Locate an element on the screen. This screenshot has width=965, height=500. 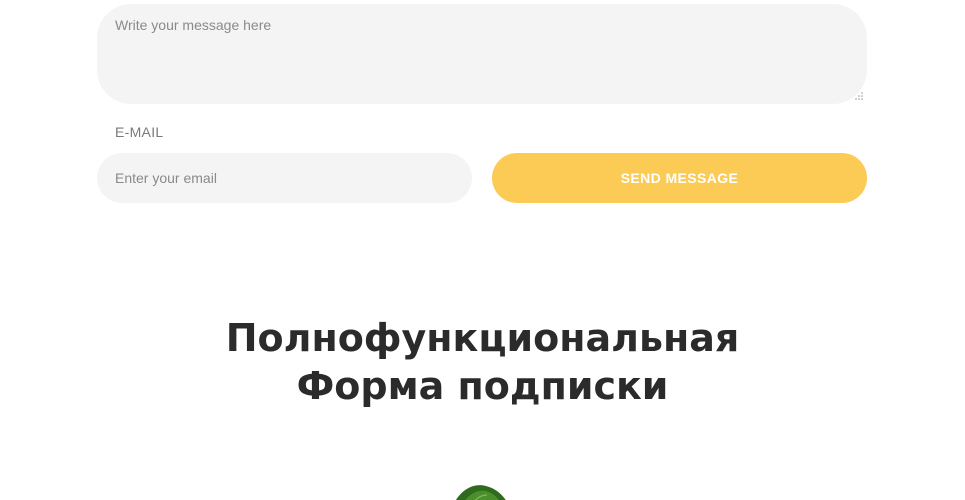
green-leaf-icon is located at coordinates (481, 492).